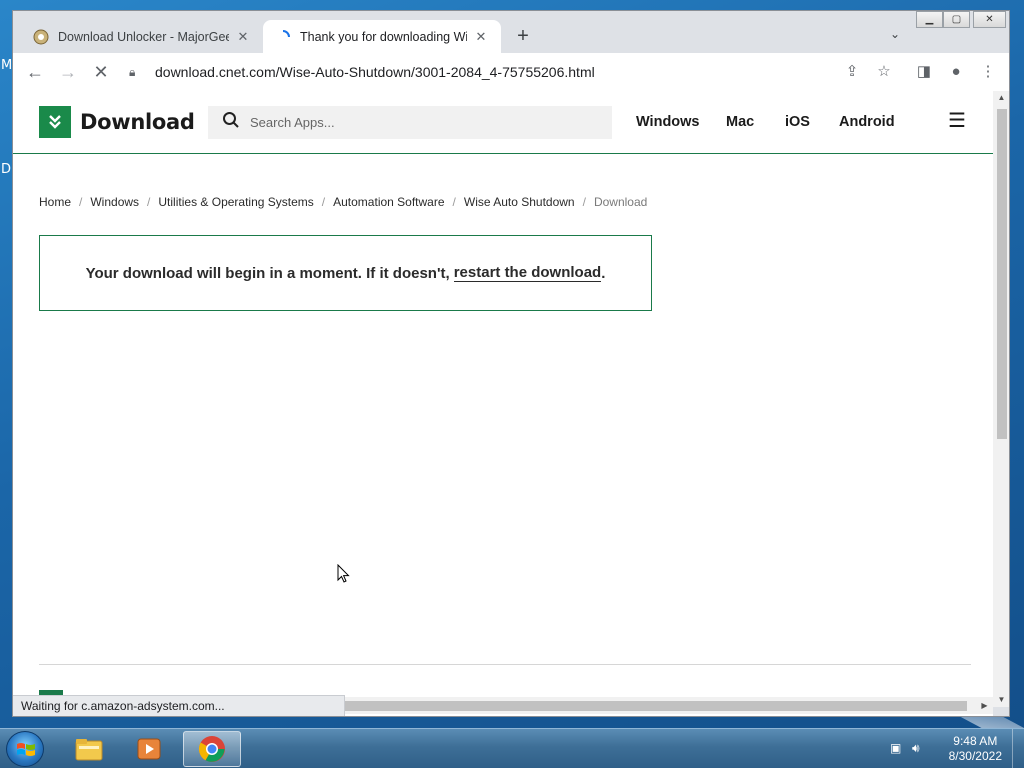  I want to click on new-tab-button: +, so click(523, 37).